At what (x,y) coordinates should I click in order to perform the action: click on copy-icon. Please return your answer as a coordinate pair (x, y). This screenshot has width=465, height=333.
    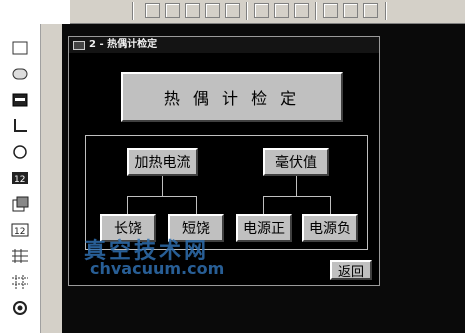
    Looking at the image, I should click on (20, 204).